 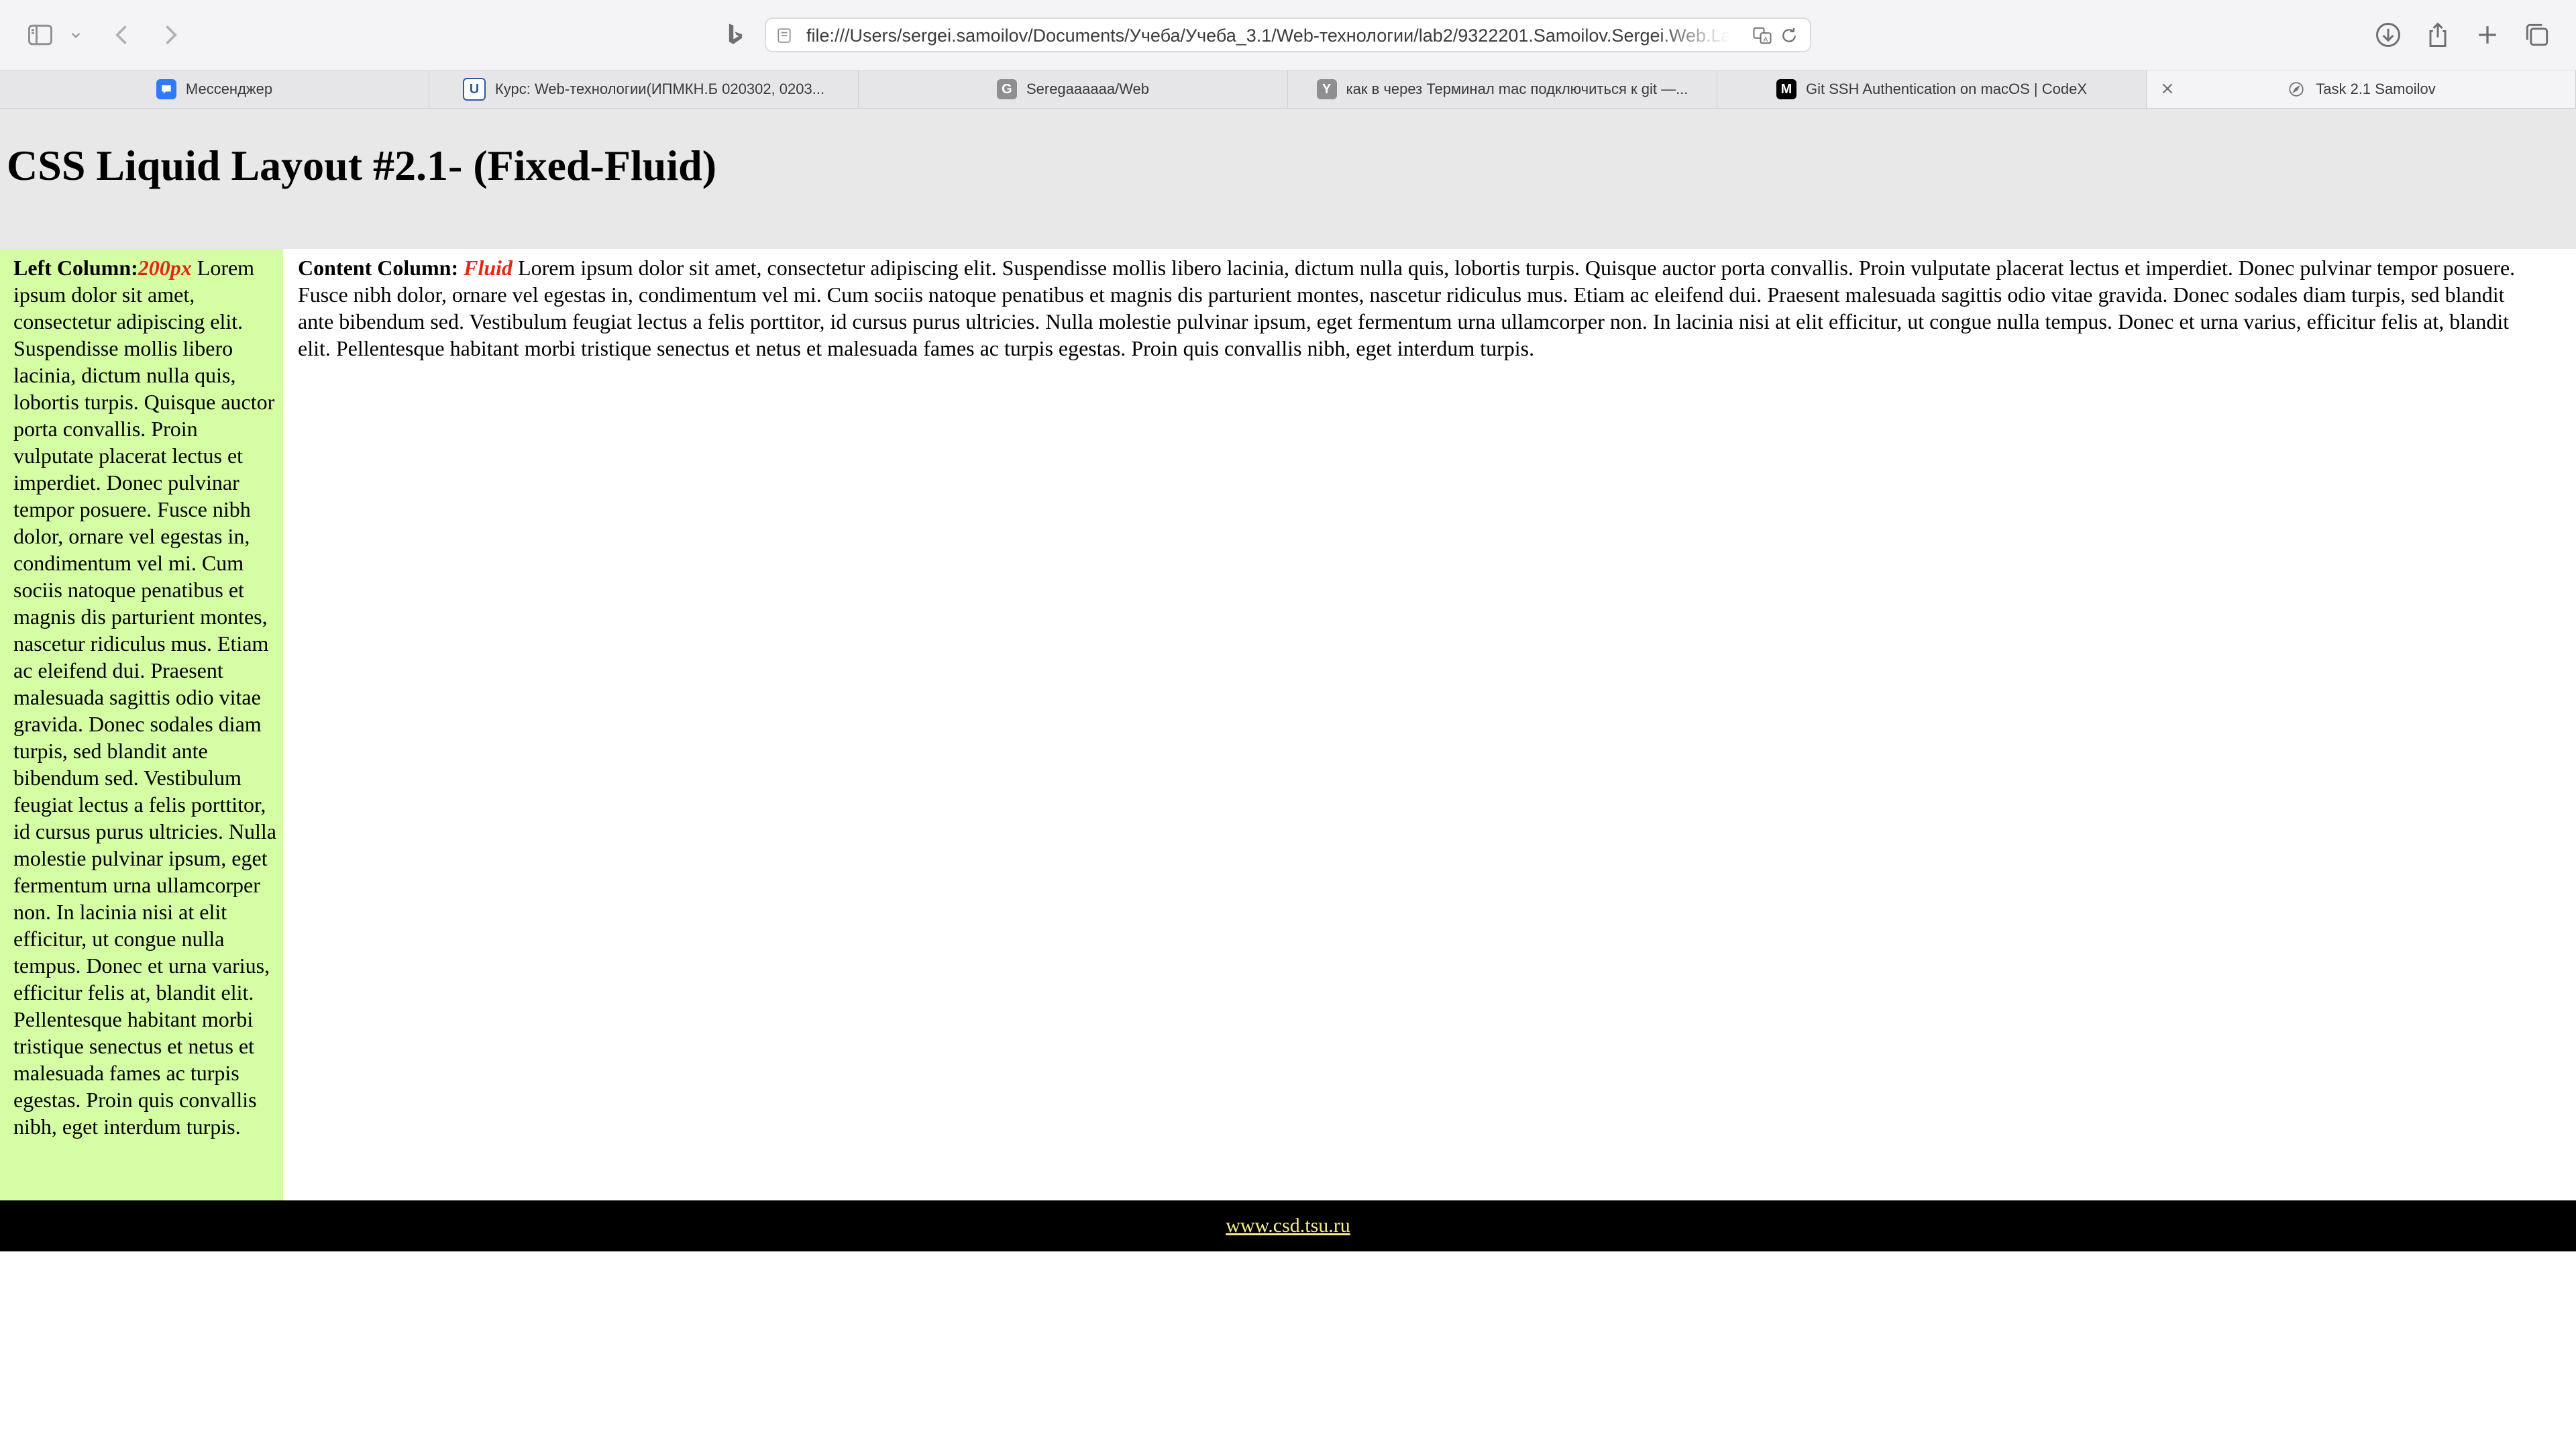 I want to click on tab-github: G Seregaaaaaa/Web, so click(x=1073, y=89).